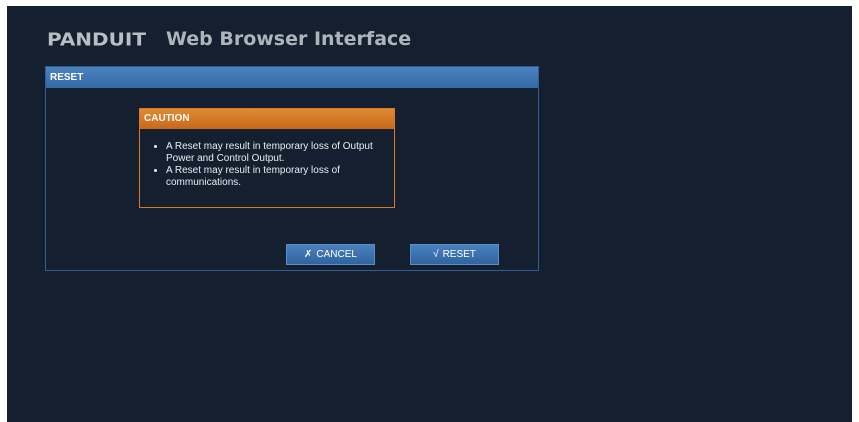 The width and height of the screenshot is (859, 422). I want to click on cancel-icon: ✗, so click(308, 254).